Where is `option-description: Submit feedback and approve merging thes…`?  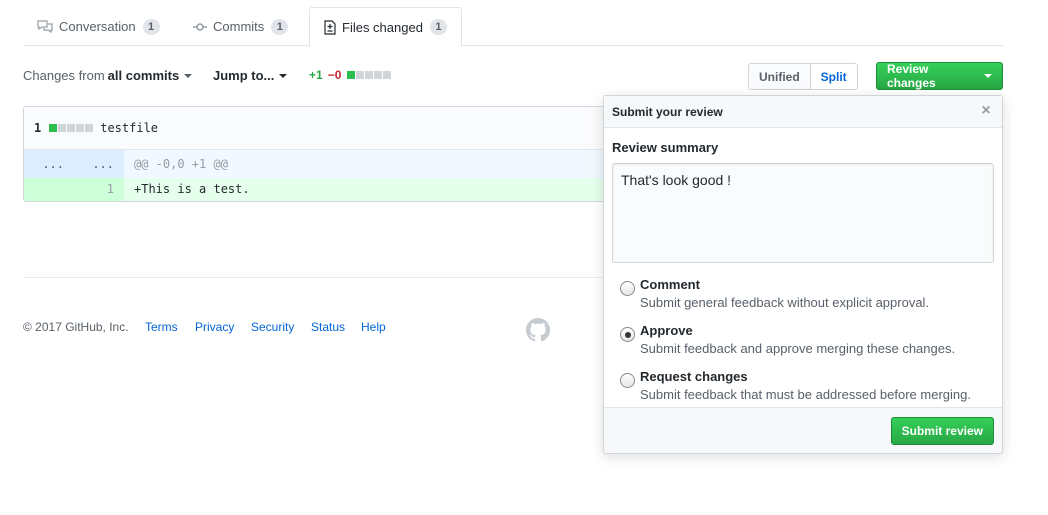 option-description: Submit feedback and approve merging thes… is located at coordinates (798, 348).